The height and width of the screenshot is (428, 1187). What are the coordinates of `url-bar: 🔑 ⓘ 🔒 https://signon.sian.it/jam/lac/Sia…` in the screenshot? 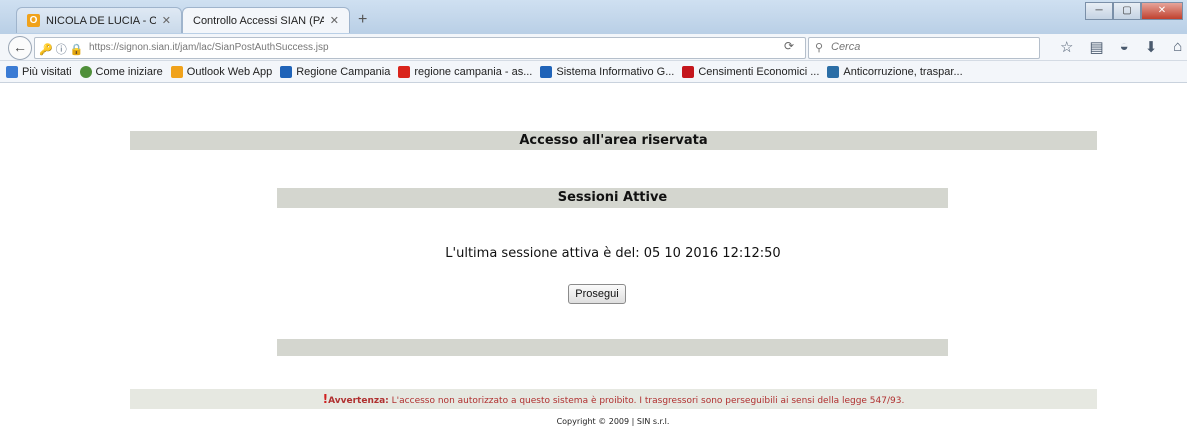 It's located at (420, 48).